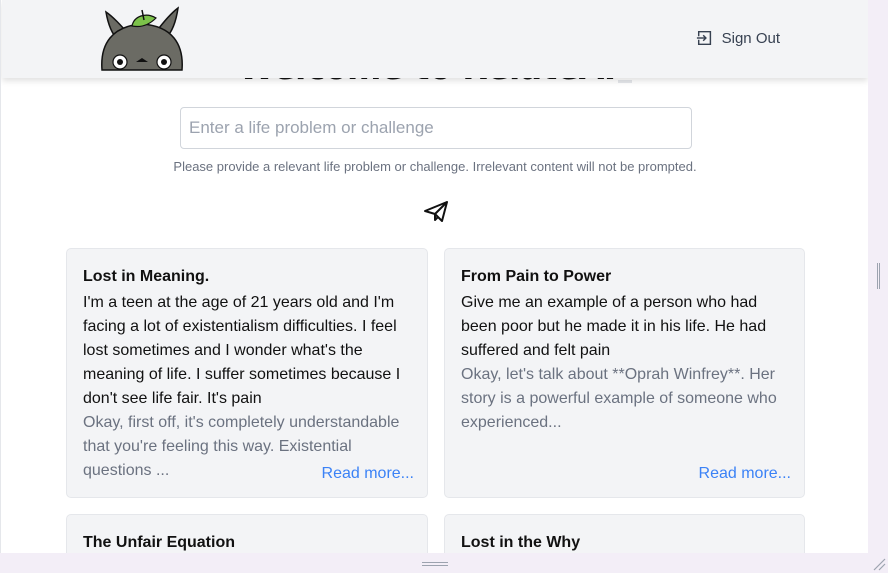 This screenshot has height=573, width=888. Describe the element at coordinates (703, 38) in the screenshot. I see `sign-out-icon` at that location.